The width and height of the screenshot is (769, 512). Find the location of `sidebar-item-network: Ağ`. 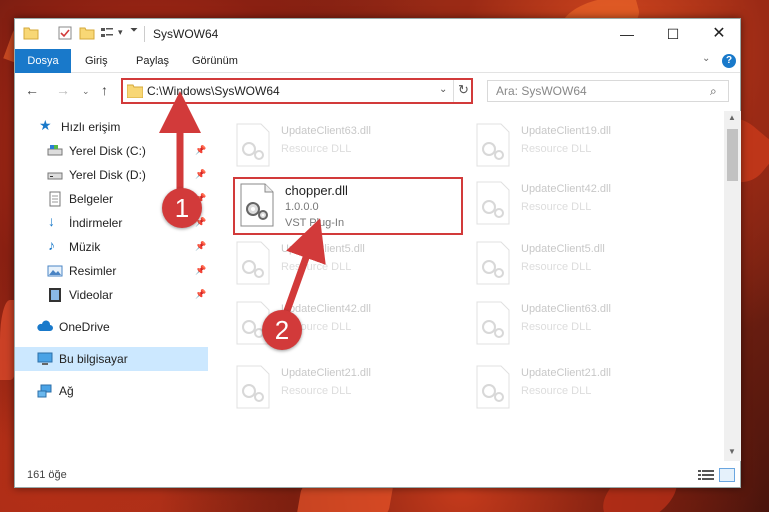

sidebar-item-network: Ağ is located at coordinates (111, 391).